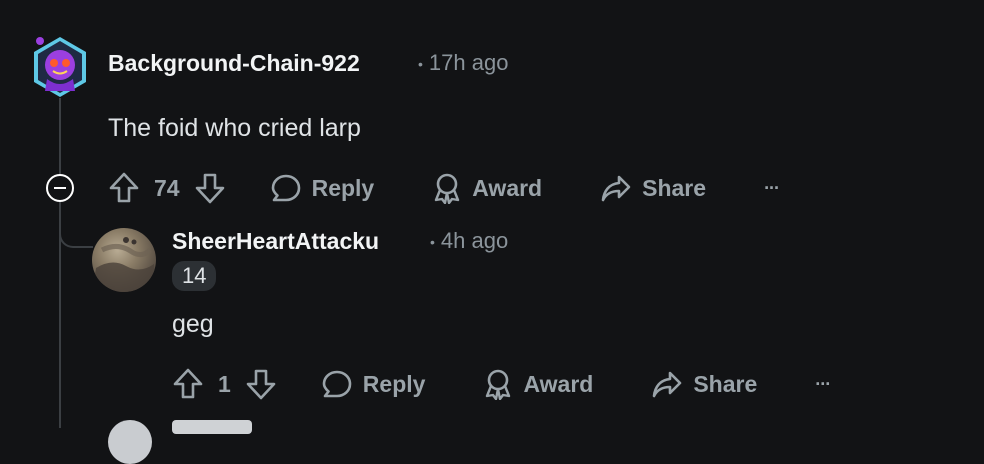 This screenshot has width=984, height=464. I want to click on award-button: Award, so click(487, 188).